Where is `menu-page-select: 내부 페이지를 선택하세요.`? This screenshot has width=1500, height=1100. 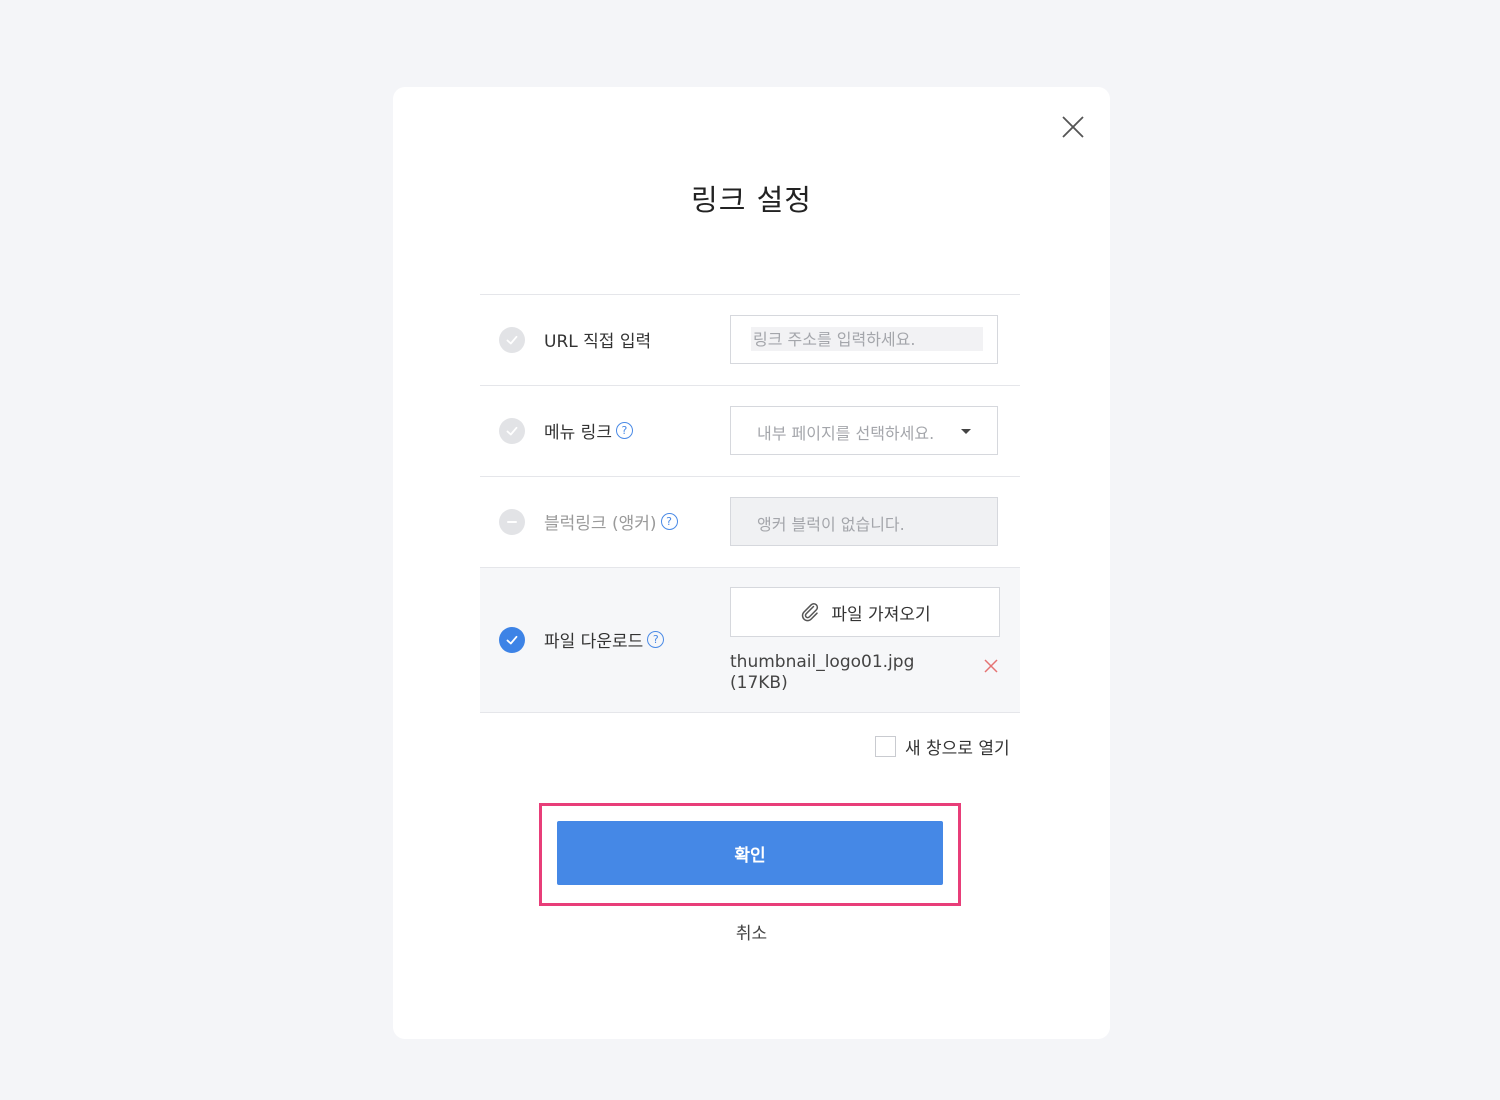 menu-page-select: 내부 페이지를 선택하세요. is located at coordinates (864, 430).